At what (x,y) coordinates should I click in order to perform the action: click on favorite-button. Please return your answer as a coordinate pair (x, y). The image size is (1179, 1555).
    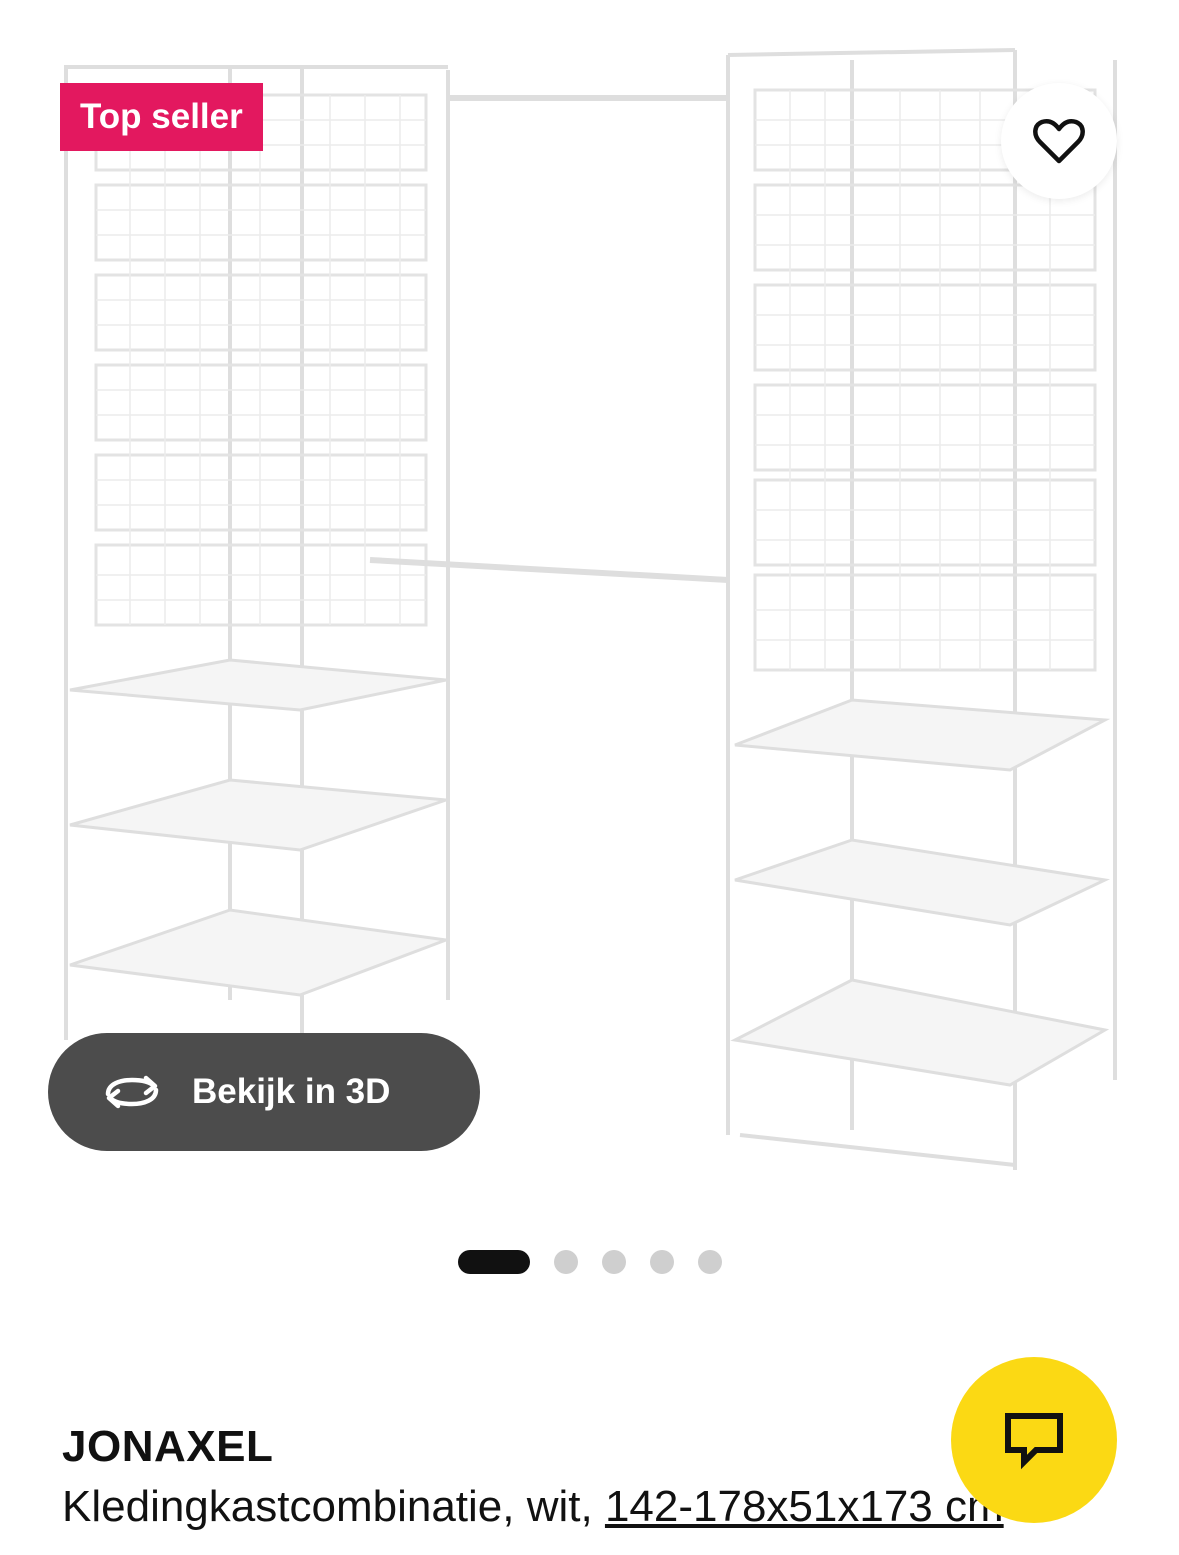
    Looking at the image, I should click on (1059, 141).